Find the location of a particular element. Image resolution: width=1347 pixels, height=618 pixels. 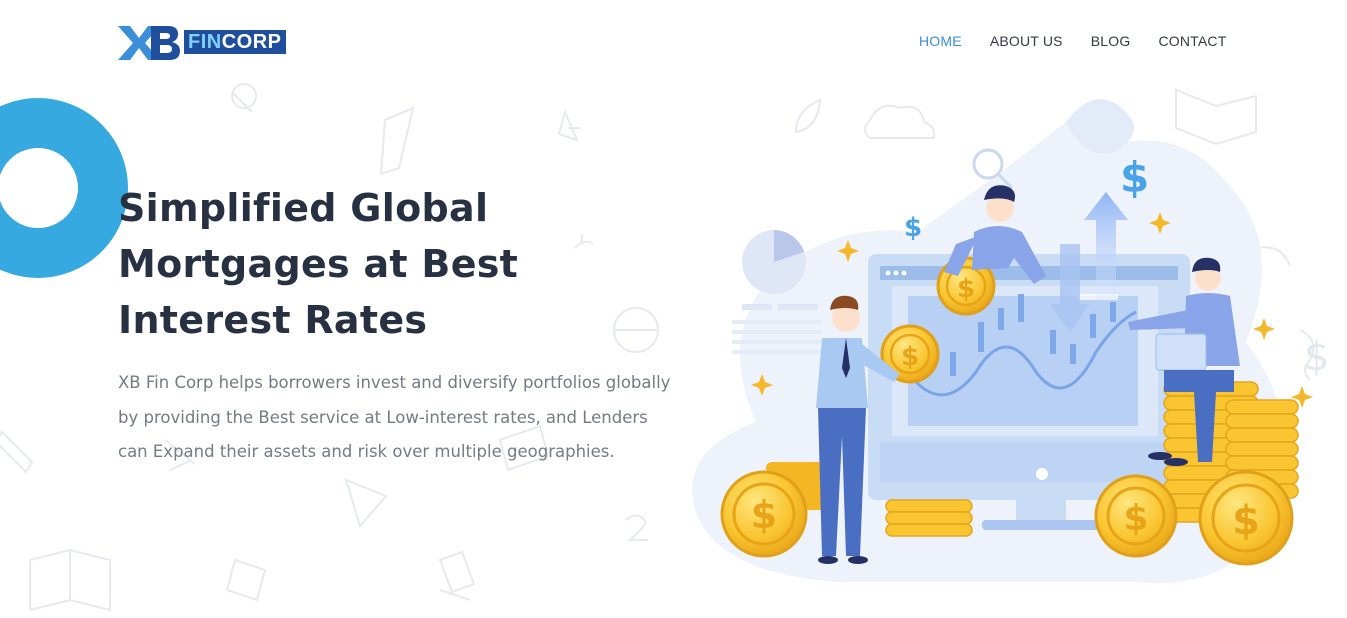

site-header: FIN CORP HOME ABOUT US BLOG CONTACT is located at coordinates (673, 42).